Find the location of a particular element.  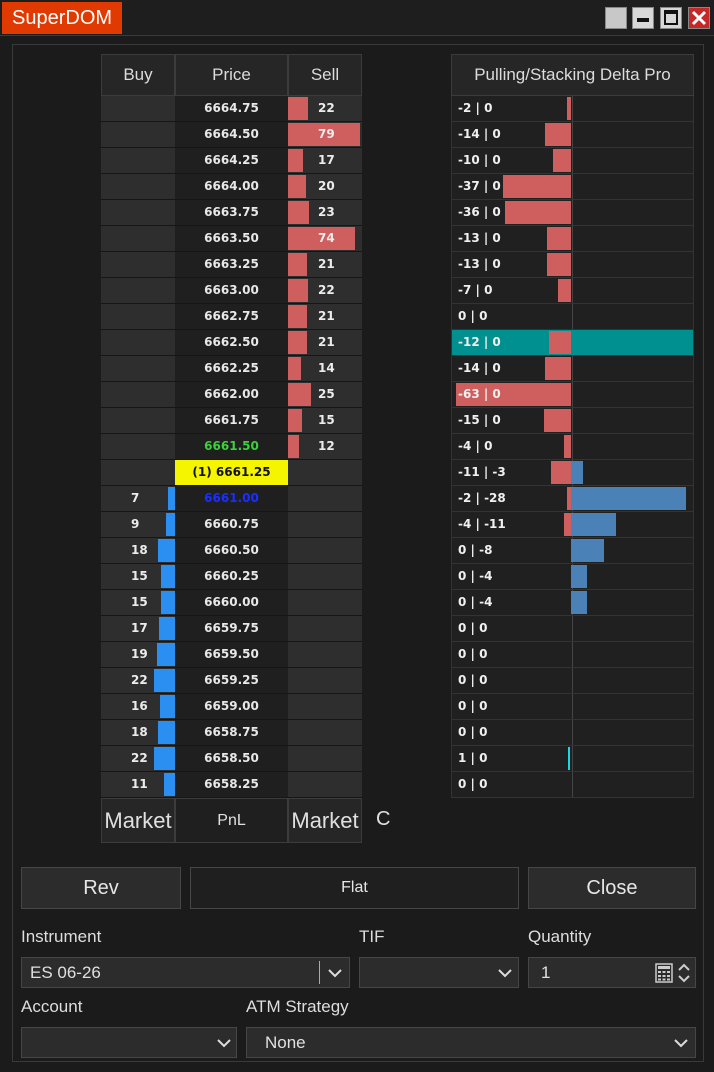

price-cell: 6660.25 is located at coordinates (231, 577).